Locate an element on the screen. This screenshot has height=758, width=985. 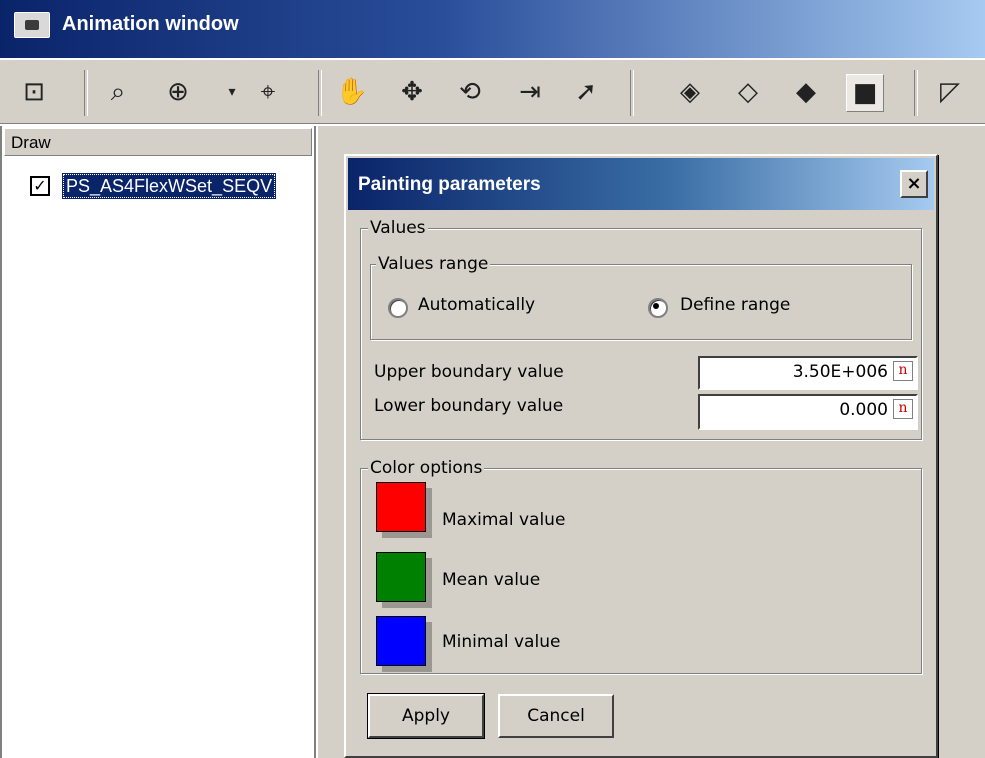
rotate-icon: ✥ is located at coordinates (412, 92).